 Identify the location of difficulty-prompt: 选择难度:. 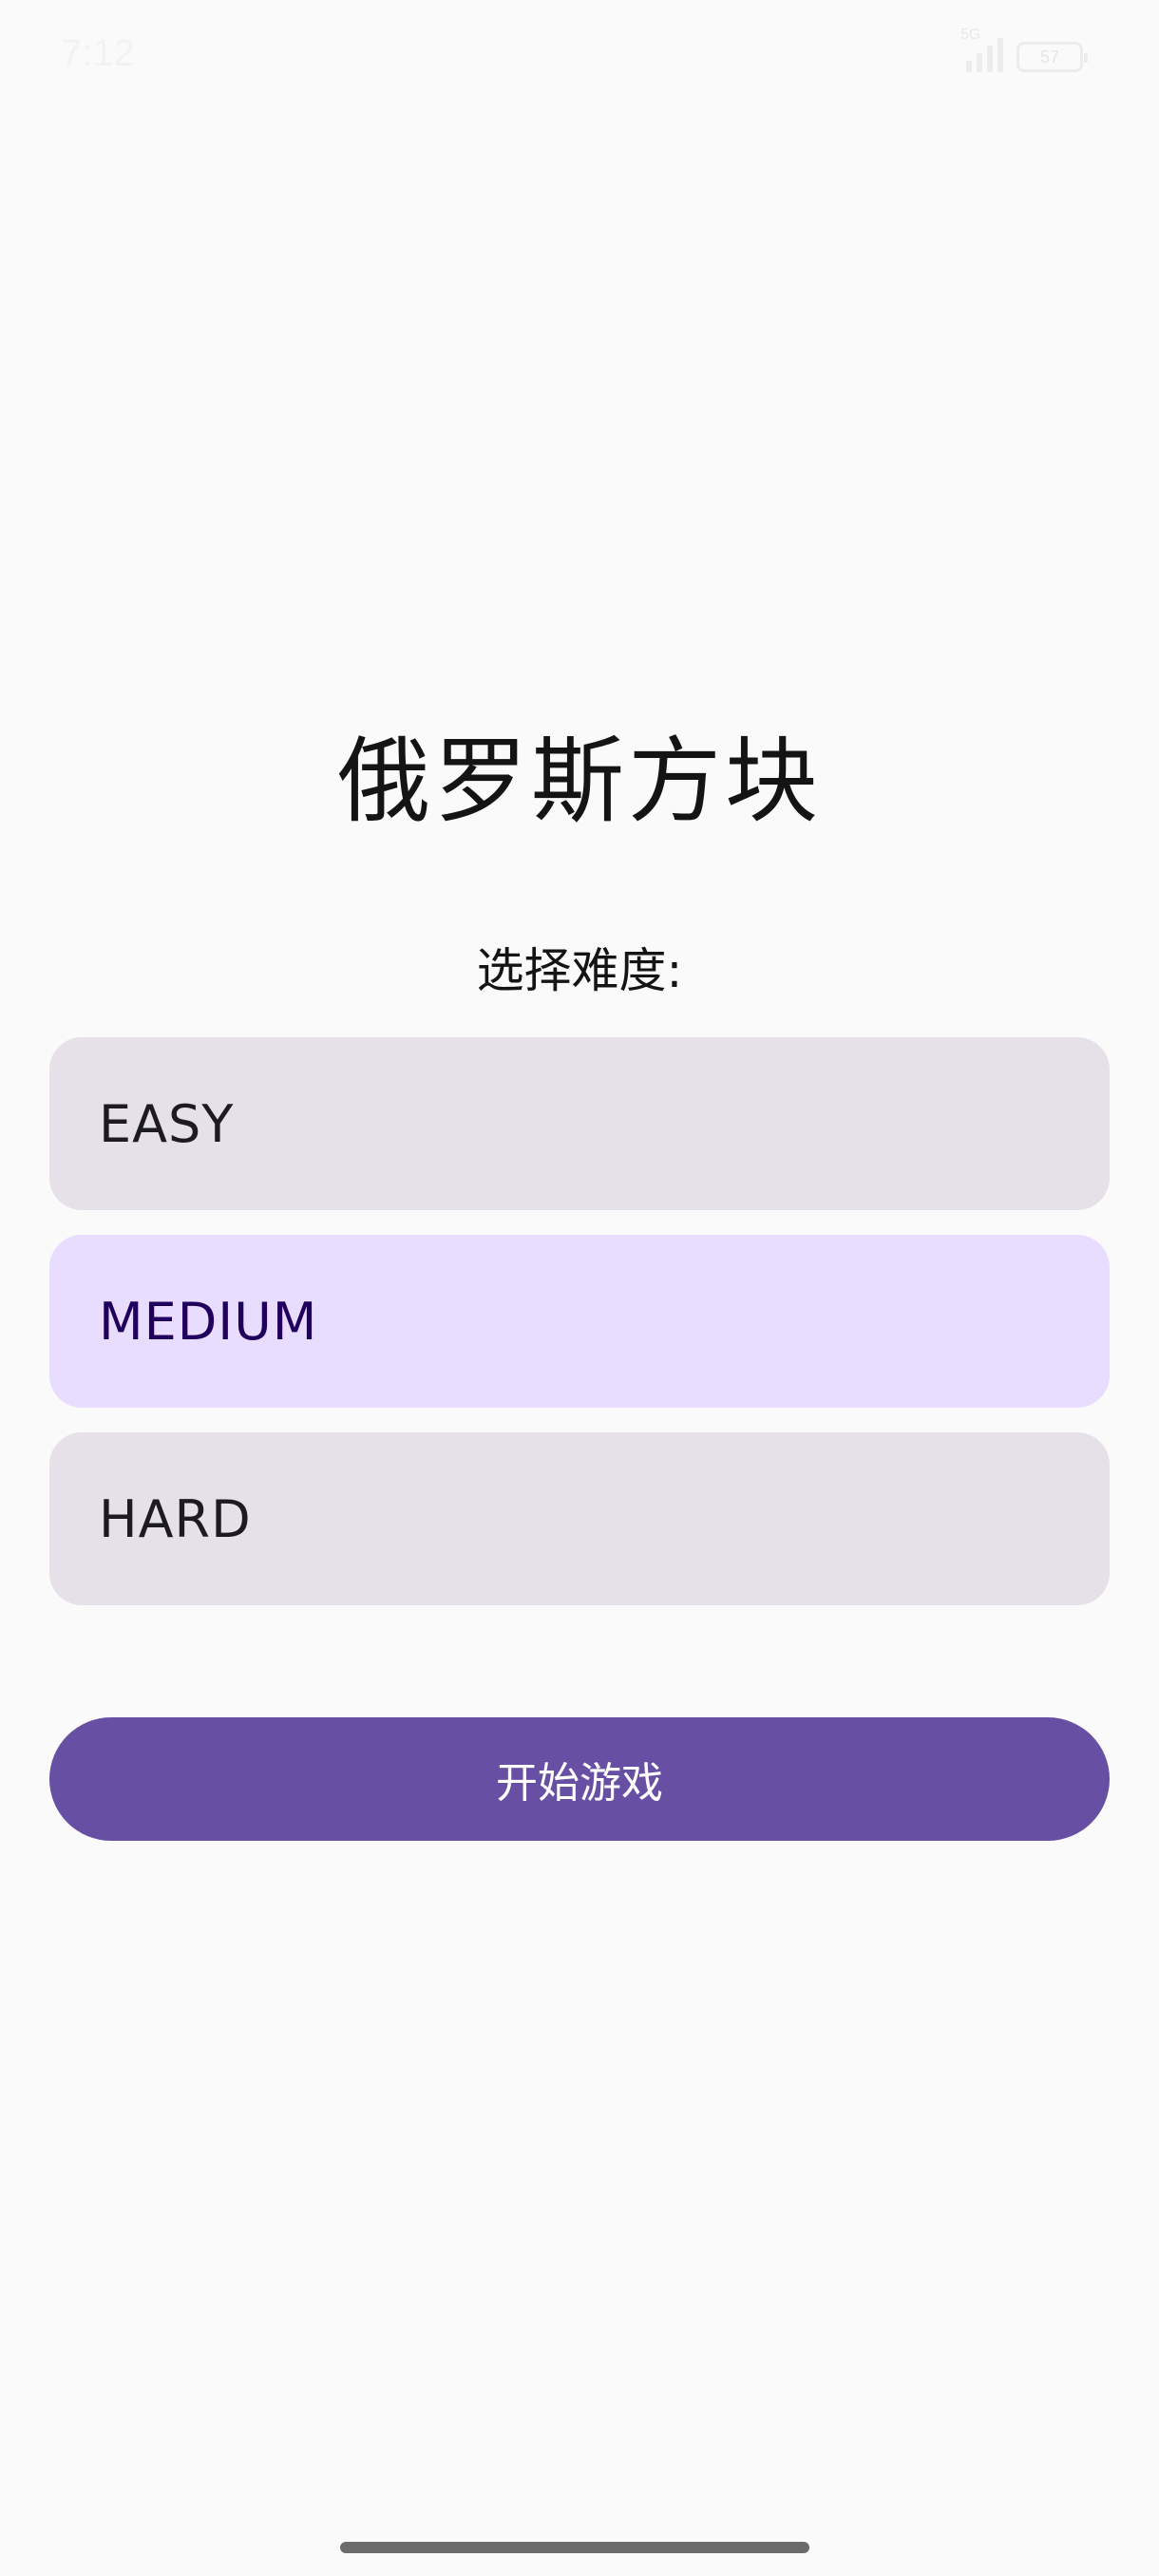
(579, 970).